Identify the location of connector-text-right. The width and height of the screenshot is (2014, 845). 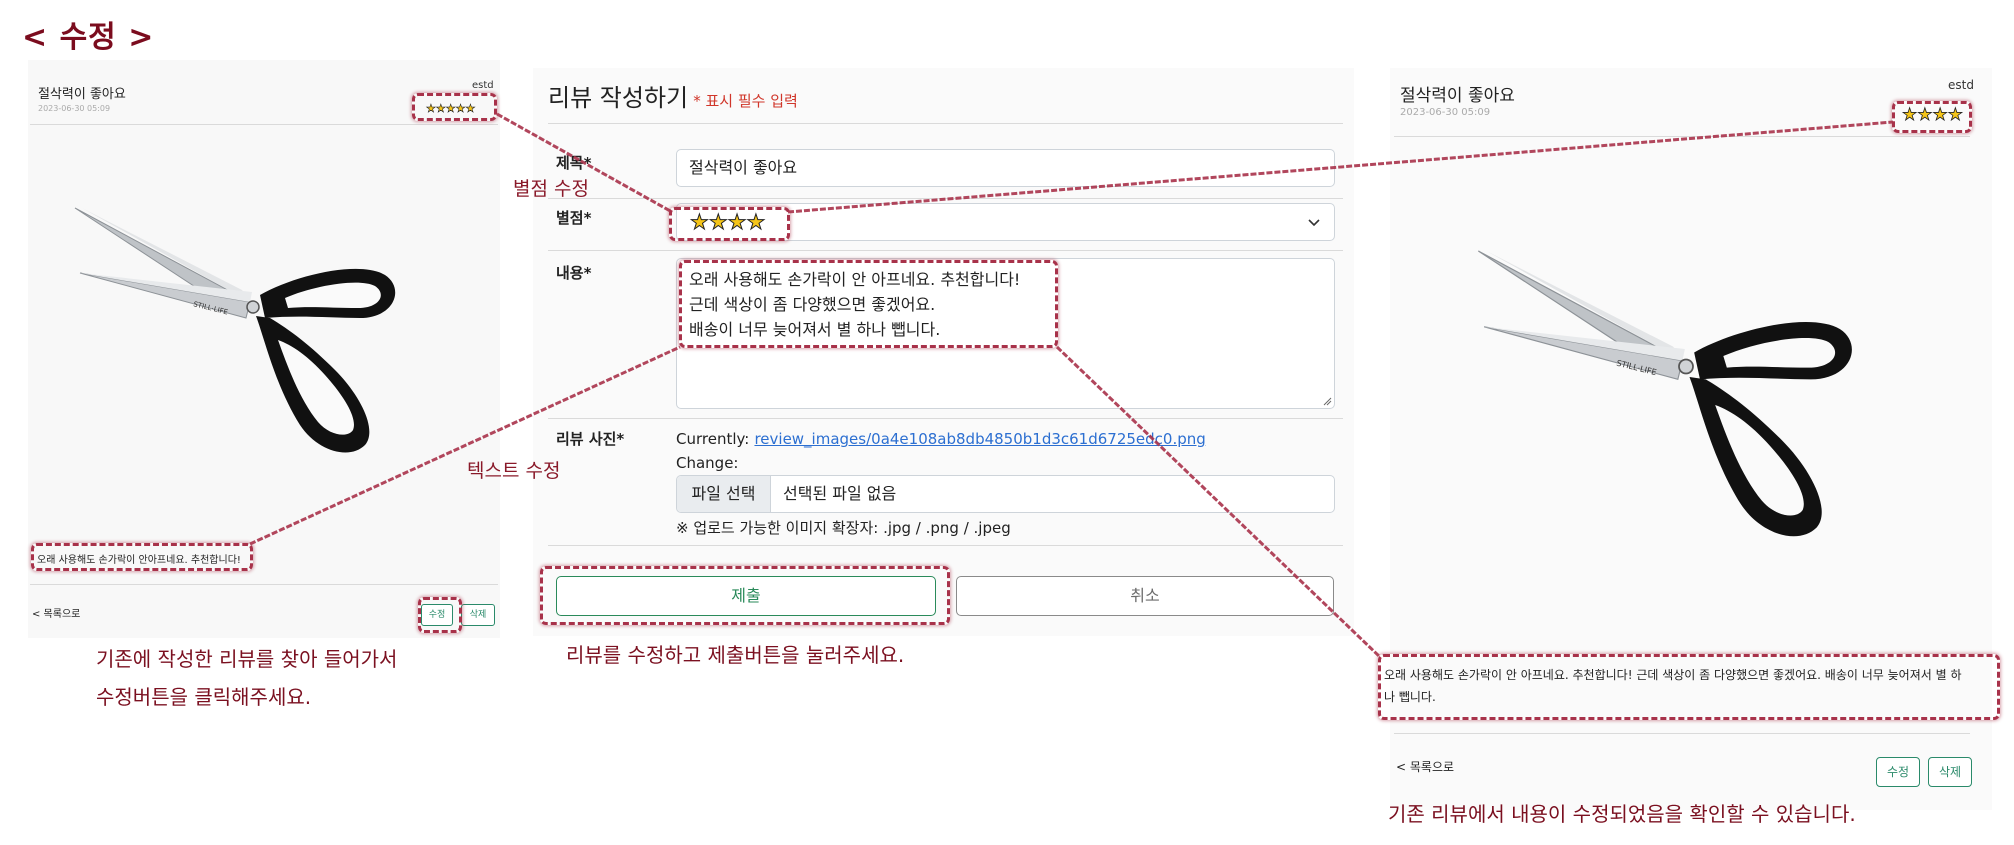
(1218, 502).